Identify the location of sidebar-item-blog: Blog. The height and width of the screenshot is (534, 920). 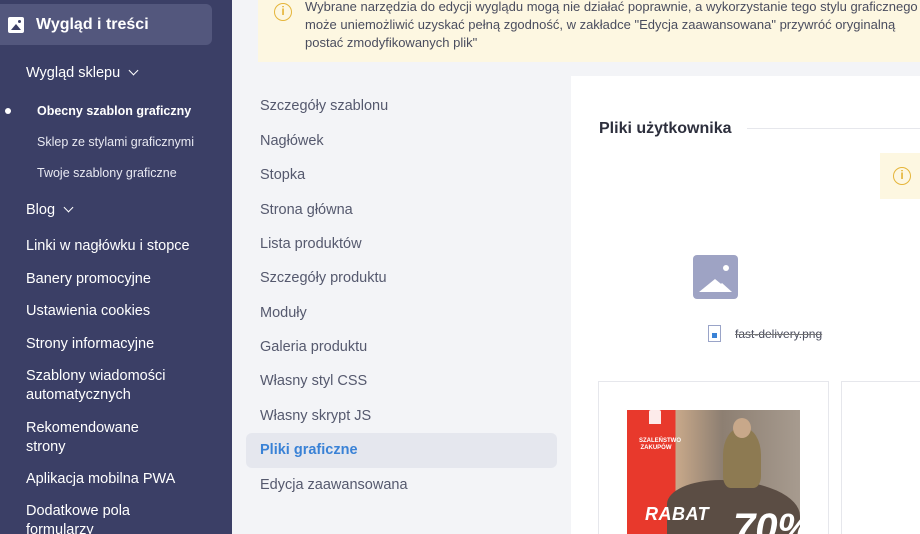
(50, 210).